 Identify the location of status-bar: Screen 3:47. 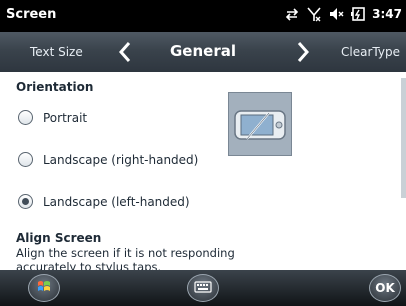
(203, 16).